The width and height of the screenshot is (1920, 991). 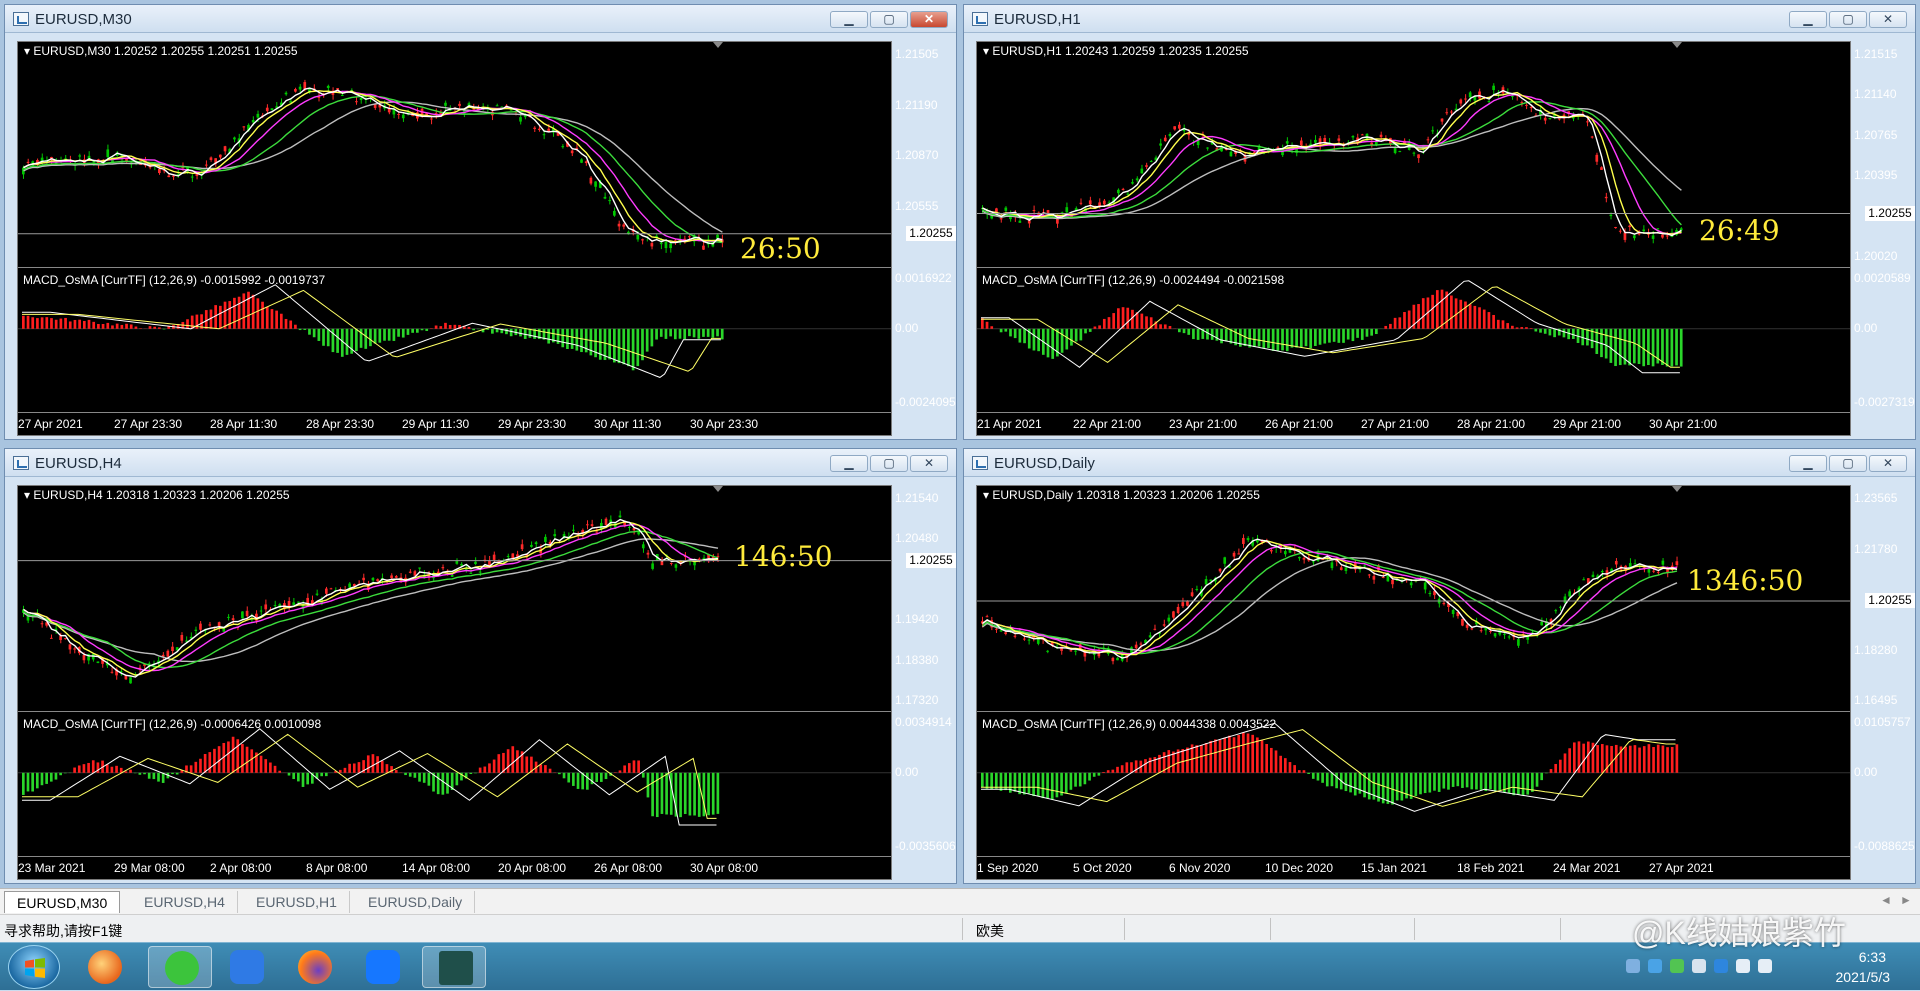 I want to click on tab-eurusd-h1: EURUSD,H1, so click(x=297, y=902).